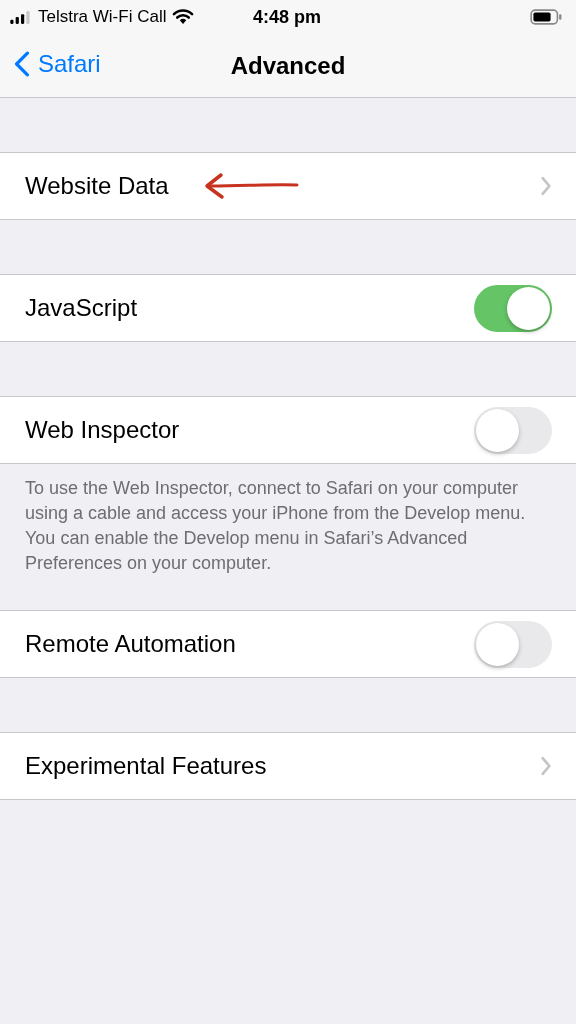  What do you see at coordinates (22, 64) in the screenshot?
I see `back-chevron-icon` at bounding box center [22, 64].